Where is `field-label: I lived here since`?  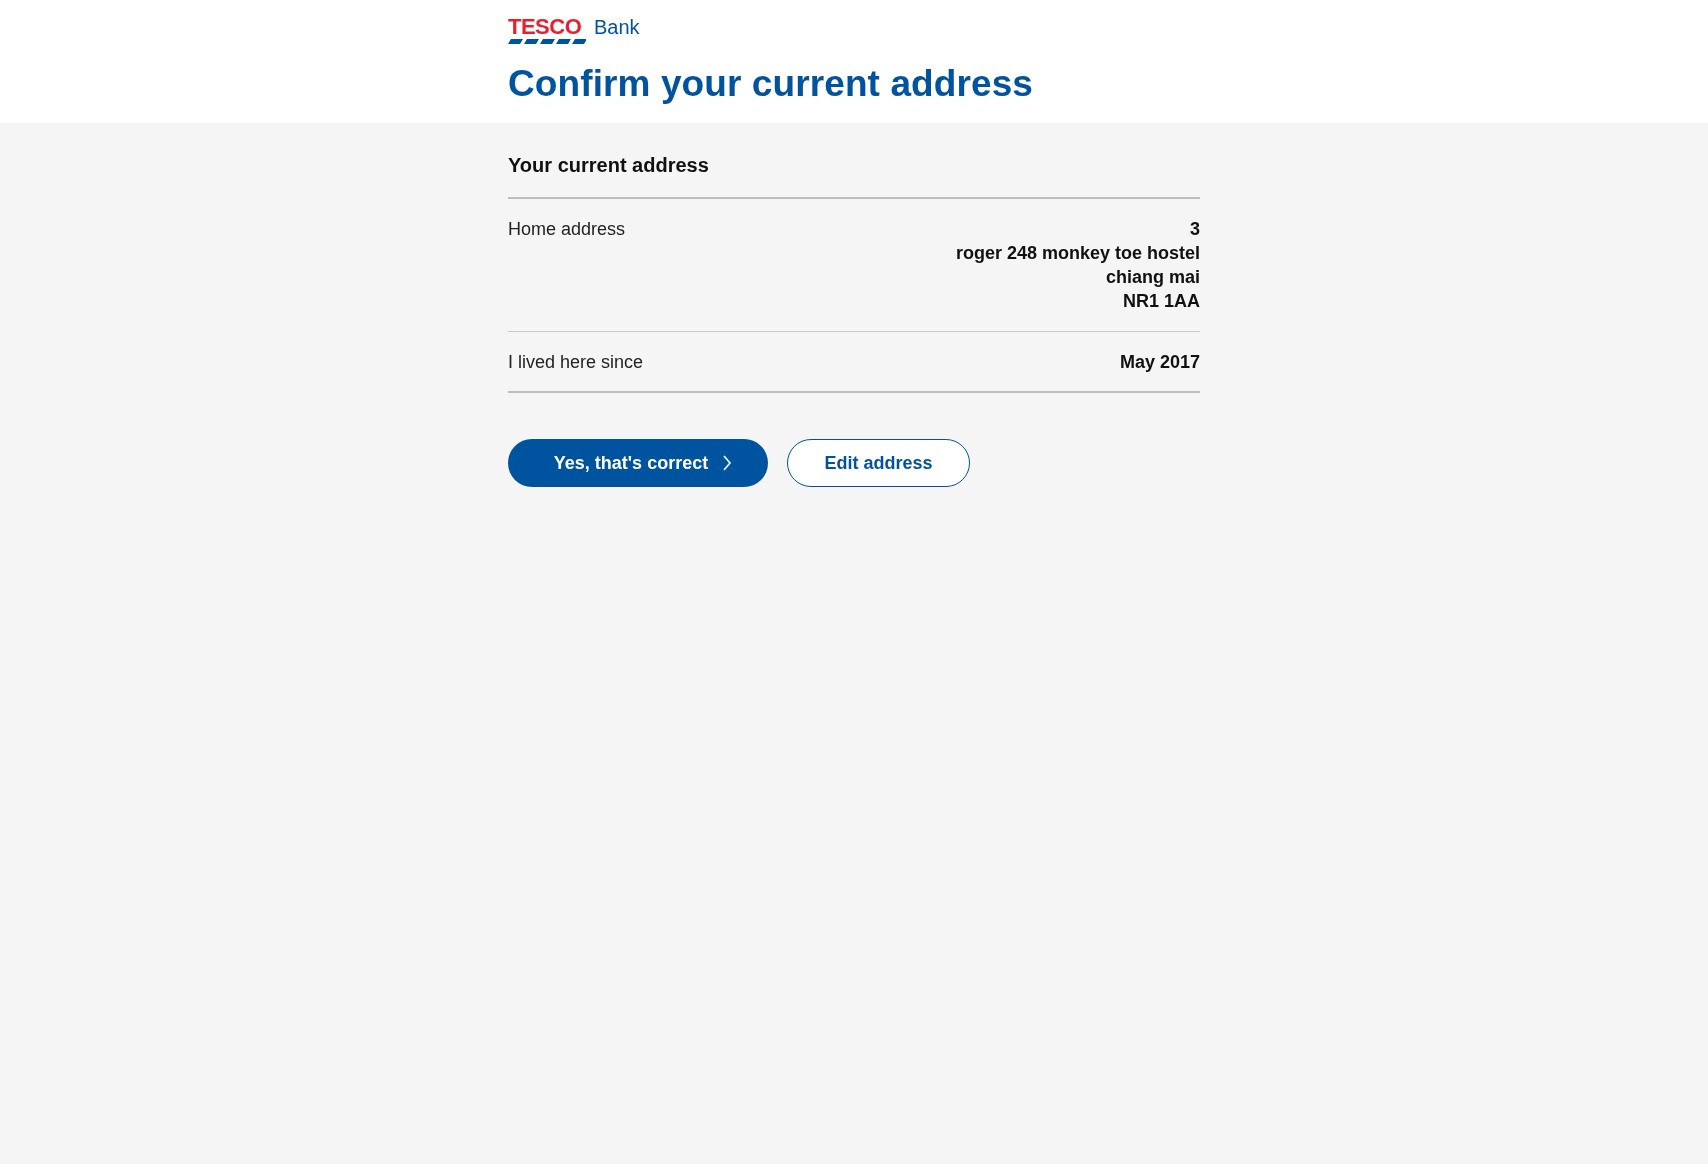
field-label: I lived here since is located at coordinates (576, 362).